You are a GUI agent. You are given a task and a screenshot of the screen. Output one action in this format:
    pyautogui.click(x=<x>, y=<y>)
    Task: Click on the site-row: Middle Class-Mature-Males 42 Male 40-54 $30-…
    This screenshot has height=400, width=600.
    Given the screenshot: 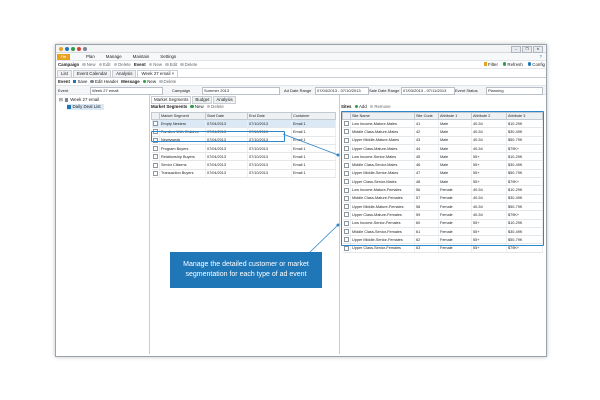 What is the action you would take?
    pyautogui.click(x=442, y=132)
    